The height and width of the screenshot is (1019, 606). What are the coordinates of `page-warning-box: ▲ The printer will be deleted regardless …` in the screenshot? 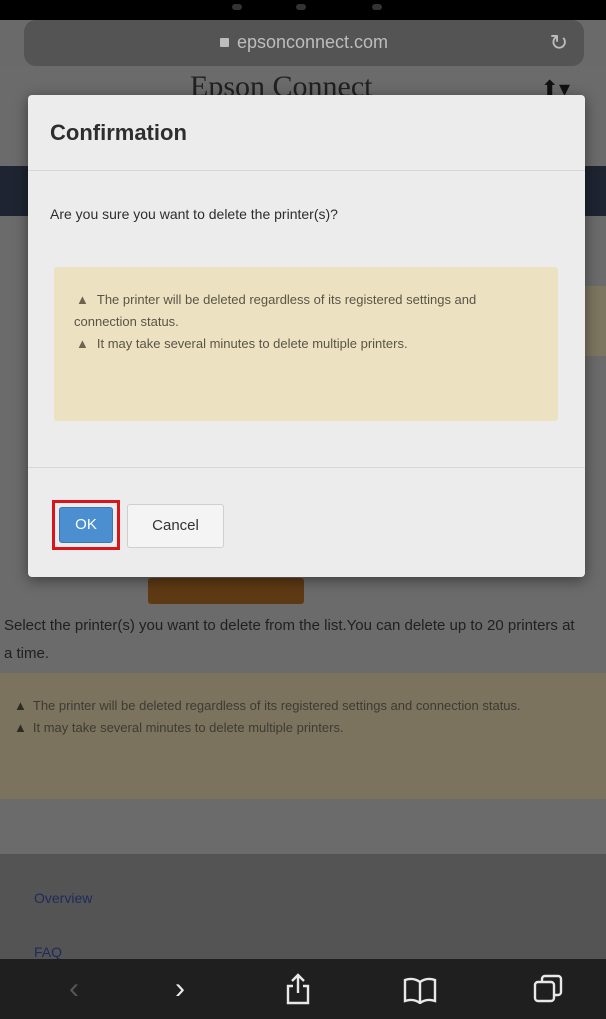 It's located at (303, 736).